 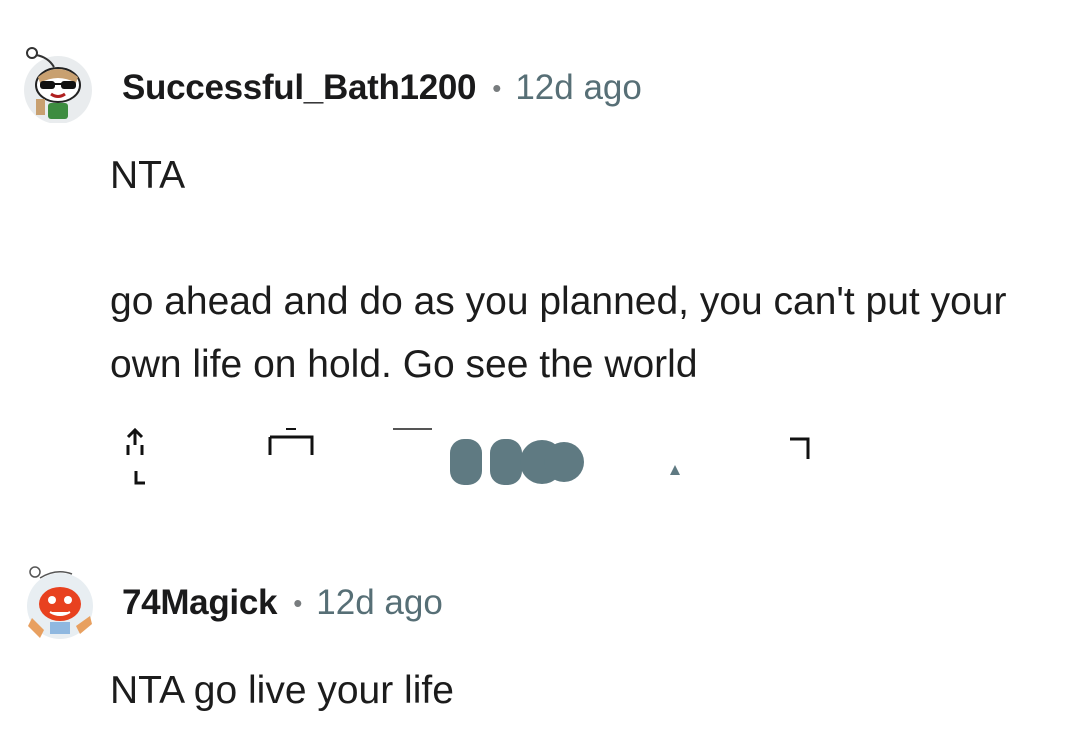 I want to click on username: Successful_Bath1200, so click(x=299, y=88).